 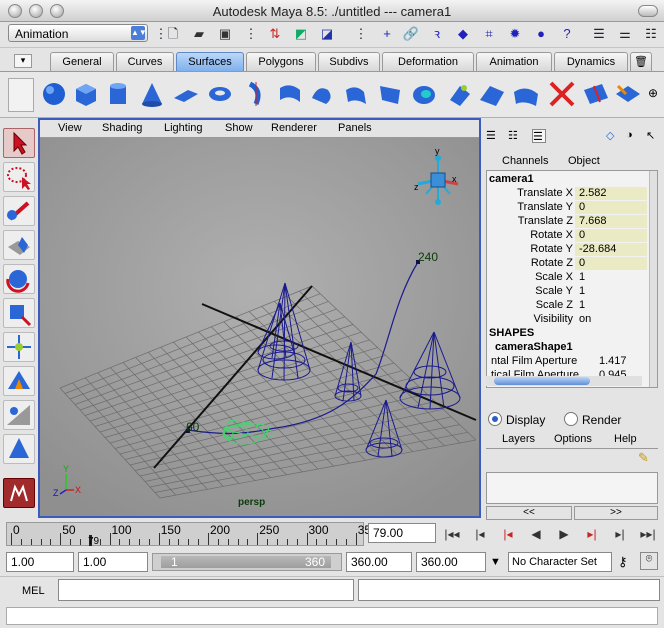 What do you see at coordinates (489, 34) in the screenshot?
I see `select-deformations-icon: ⌗` at bounding box center [489, 34].